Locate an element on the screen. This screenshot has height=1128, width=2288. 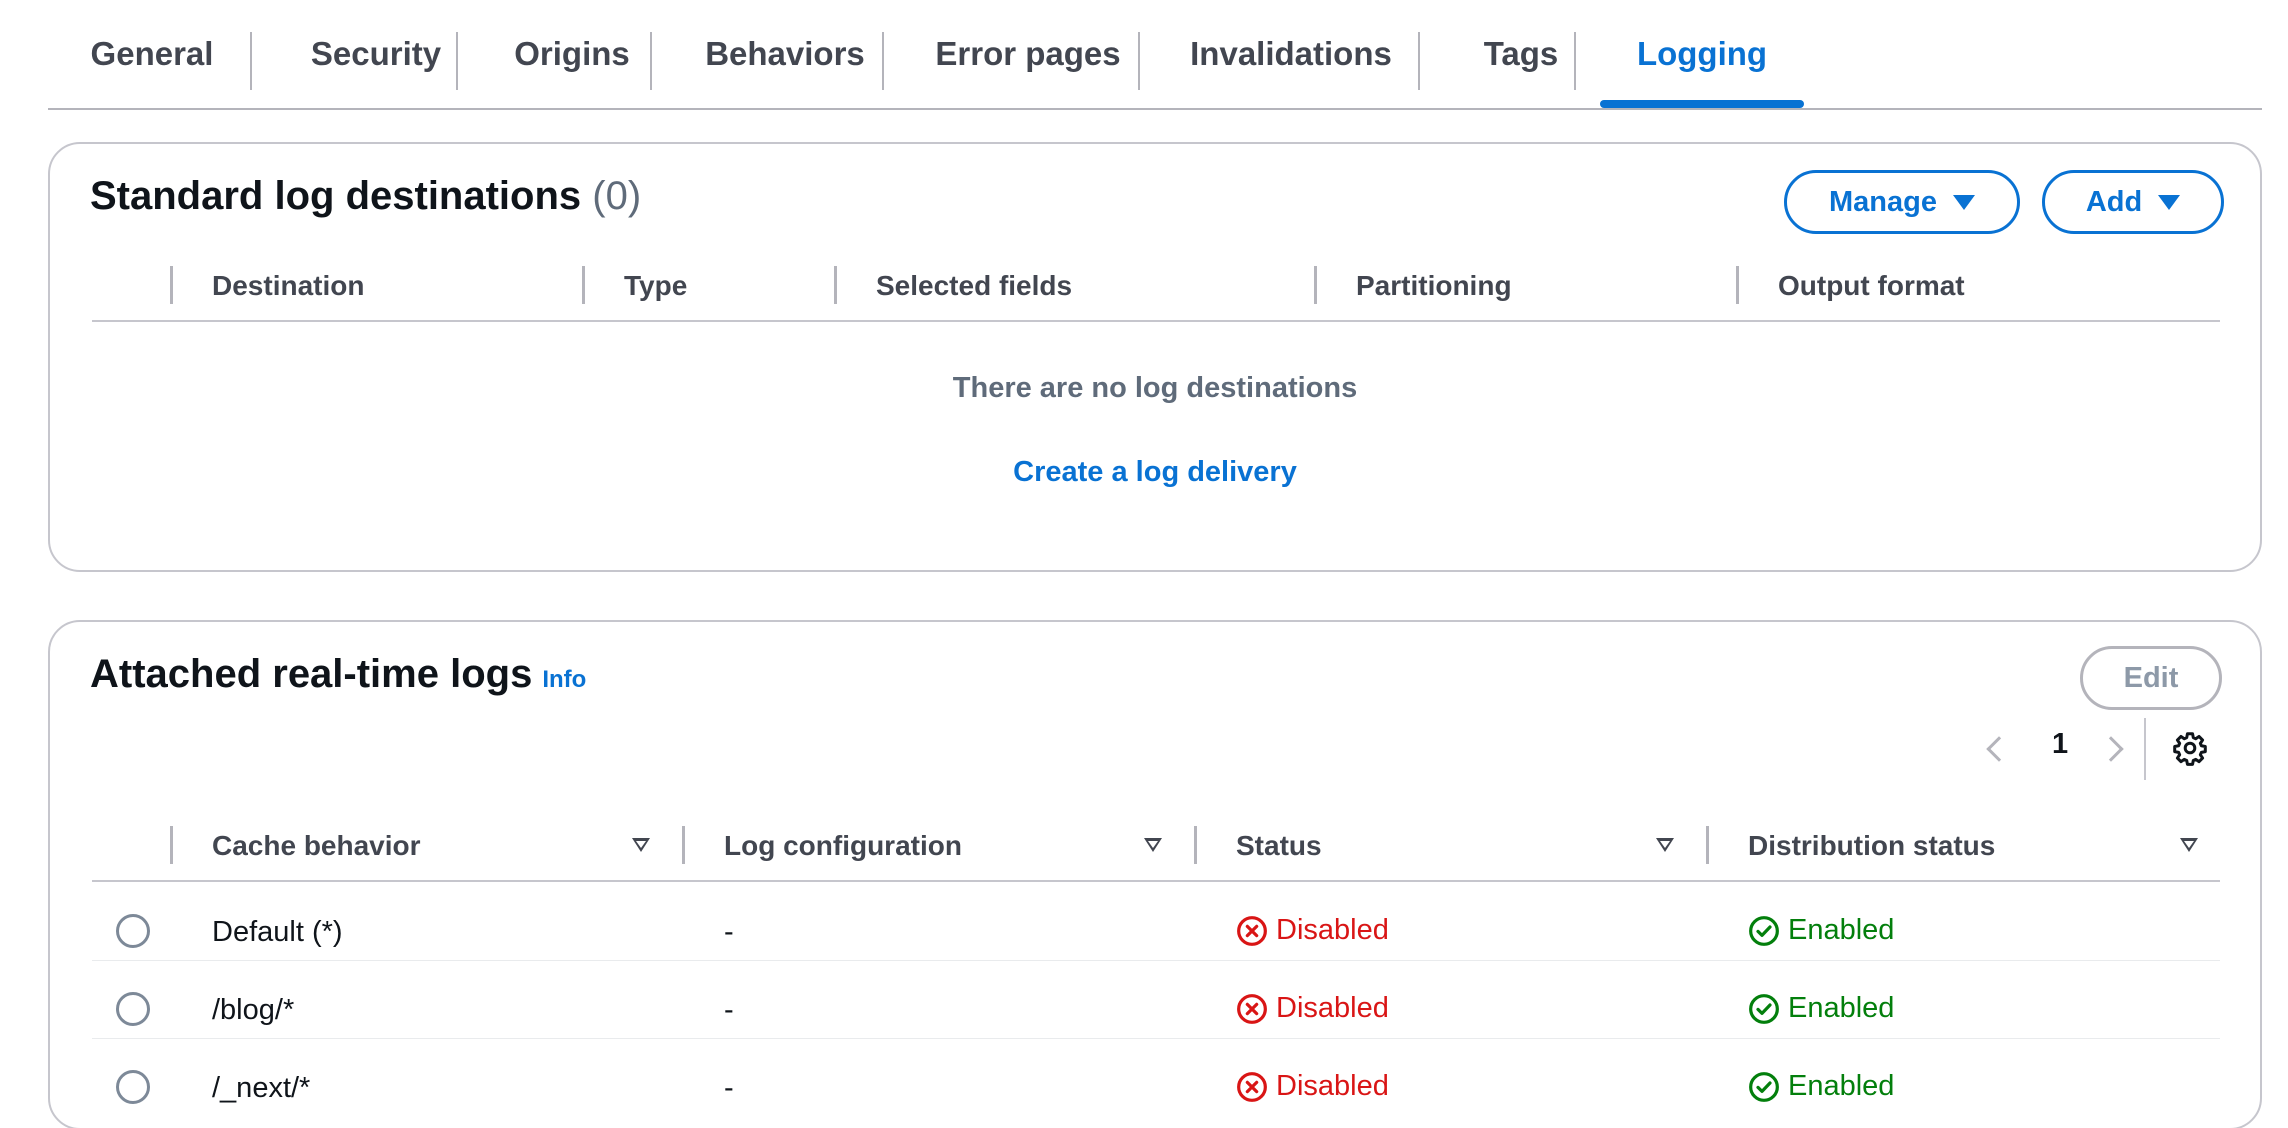
column-header-destination: Destination is located at coordinates (288, 286).